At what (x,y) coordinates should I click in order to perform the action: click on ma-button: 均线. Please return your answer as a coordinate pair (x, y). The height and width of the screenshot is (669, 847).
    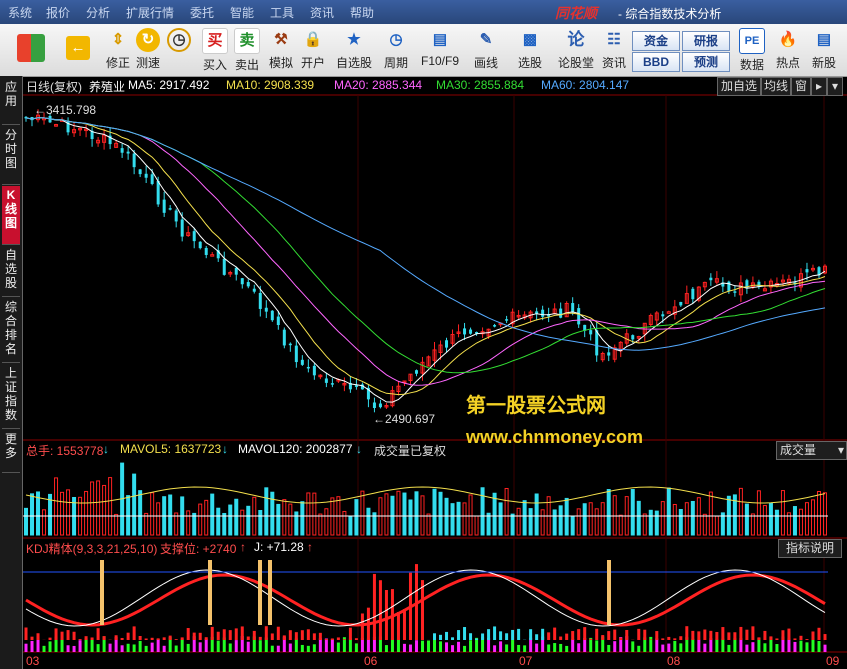
    Looking at the image, I should click on (776, 86).